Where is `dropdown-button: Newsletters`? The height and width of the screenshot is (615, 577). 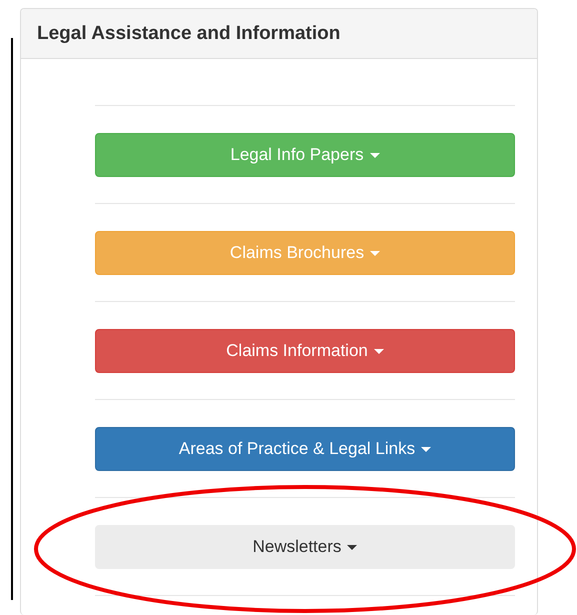
dropdown-button: Newsletters is located at coordinates (305, 547).